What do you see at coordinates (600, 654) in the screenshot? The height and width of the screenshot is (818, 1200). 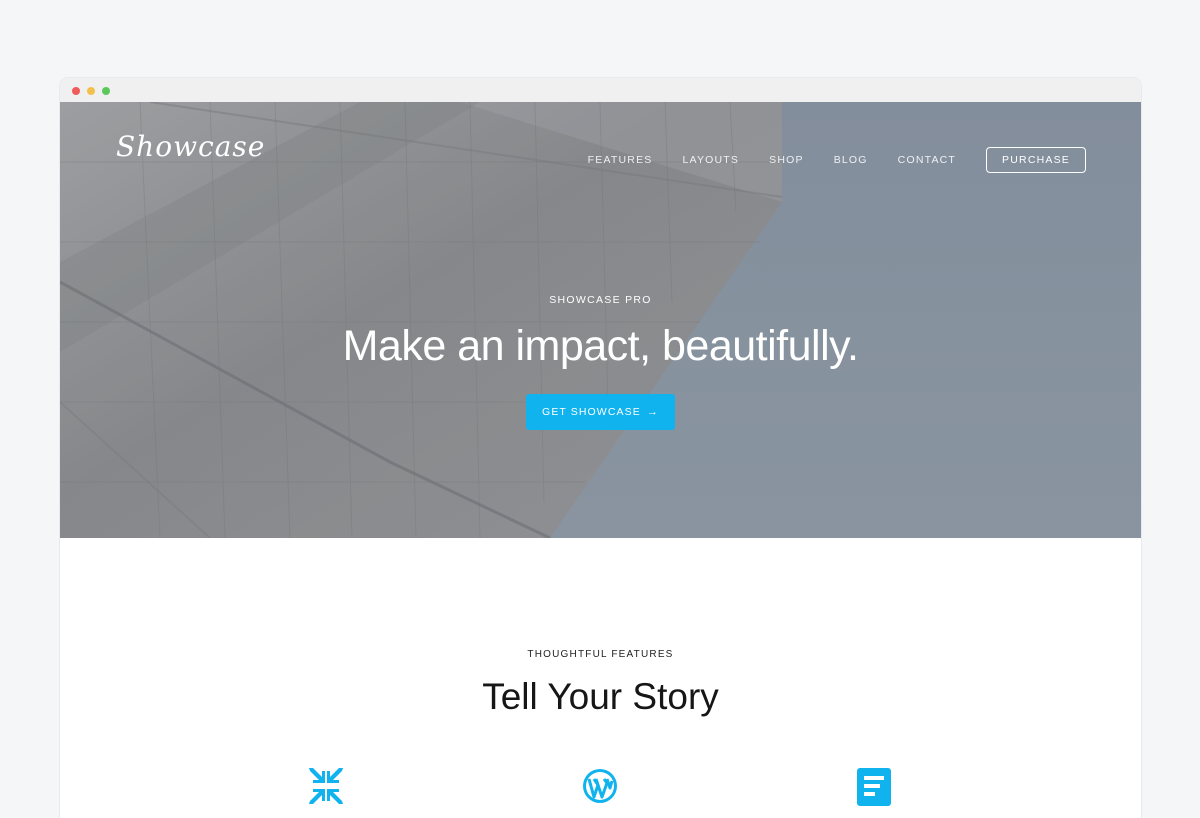 I see `features-eyebrow: THOUGHTFUL FEATURES` at bounding box center [600, 654].